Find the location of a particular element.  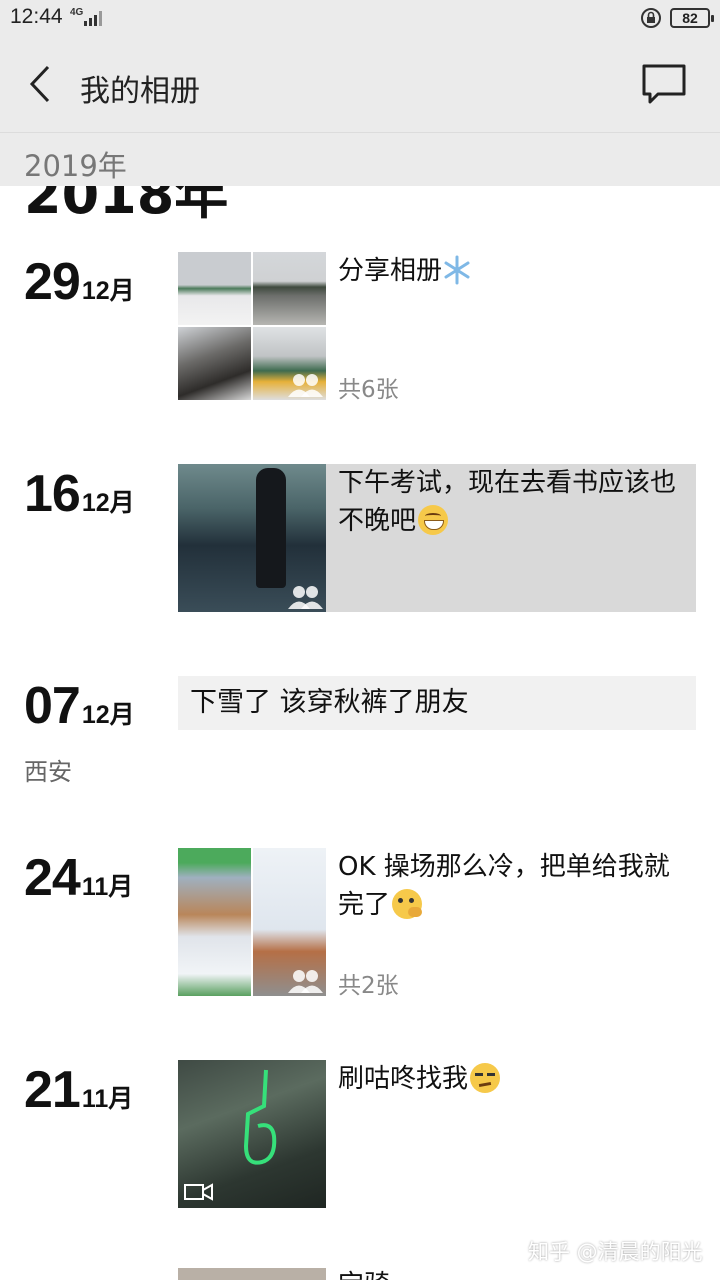

entry-date: 2912月 is located at coordinates (79, 282).